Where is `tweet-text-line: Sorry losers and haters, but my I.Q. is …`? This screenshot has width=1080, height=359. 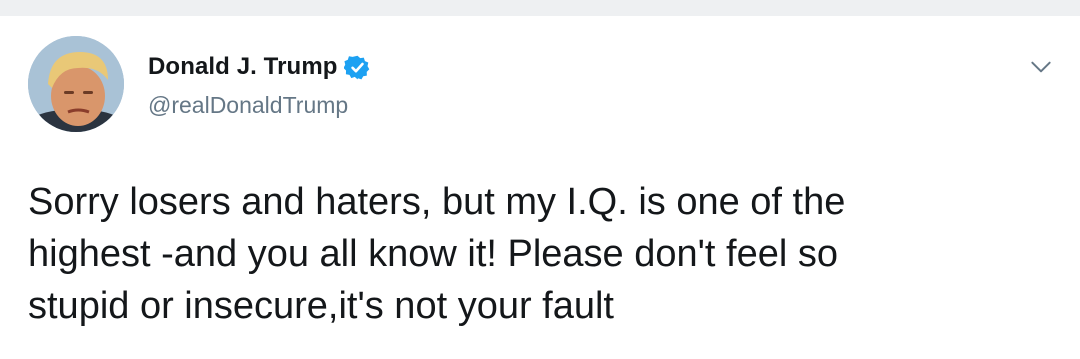
tweet-text-line: Sorry losers and haters, but my I.Q. is … is located at coordinates (437, 202).